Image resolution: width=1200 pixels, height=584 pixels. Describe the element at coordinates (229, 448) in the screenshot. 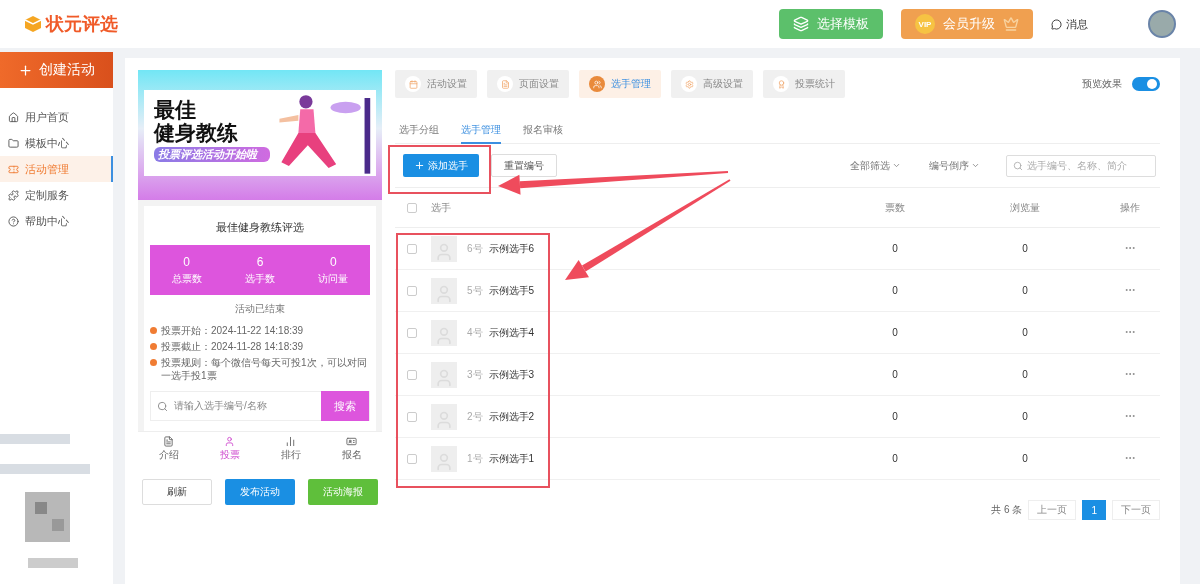

I see `bottom-nav-item: 投票` at that location.